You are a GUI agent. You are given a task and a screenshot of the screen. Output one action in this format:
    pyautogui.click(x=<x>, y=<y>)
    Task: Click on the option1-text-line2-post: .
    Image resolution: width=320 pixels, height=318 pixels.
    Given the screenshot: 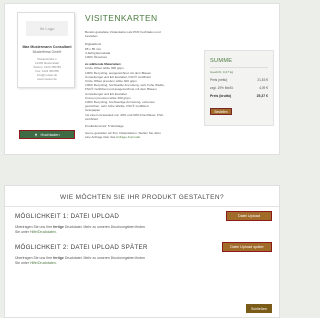 What is the action you would take?
    pyautogui.click(x=56, y=232)
    